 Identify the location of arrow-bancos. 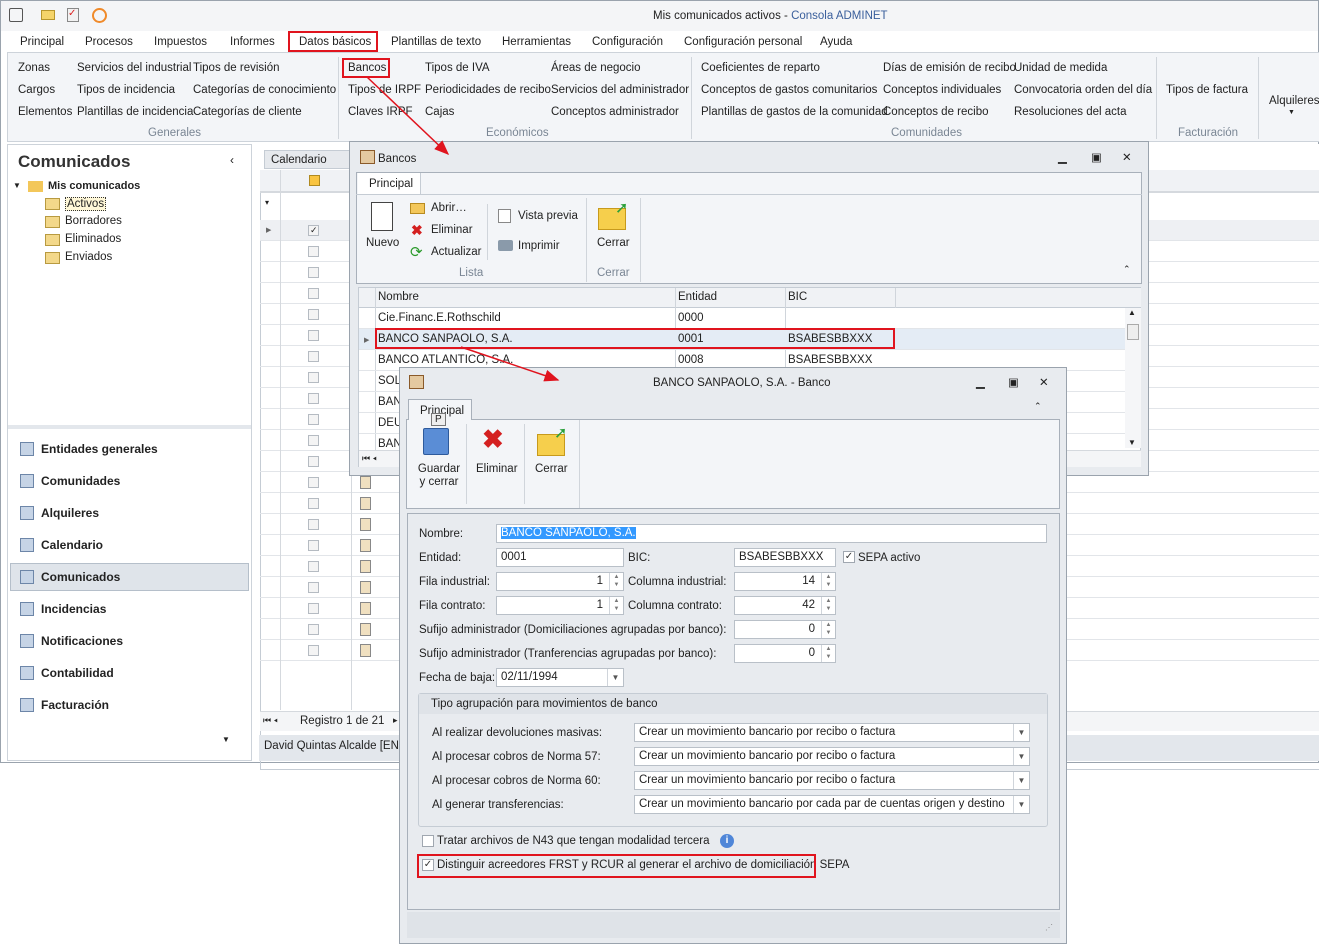
(408, 116).